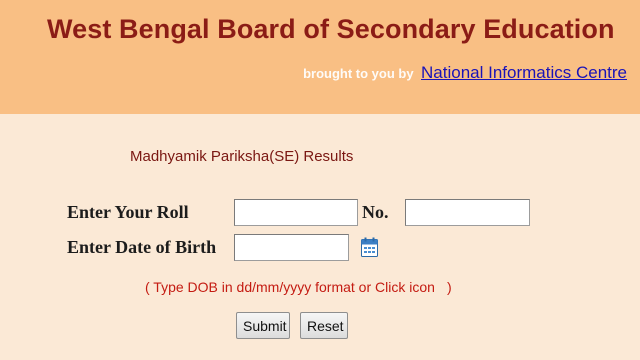  Describe the element at coordinates (369, 247) in the screenshot. I see `calendar-icon` at that location.